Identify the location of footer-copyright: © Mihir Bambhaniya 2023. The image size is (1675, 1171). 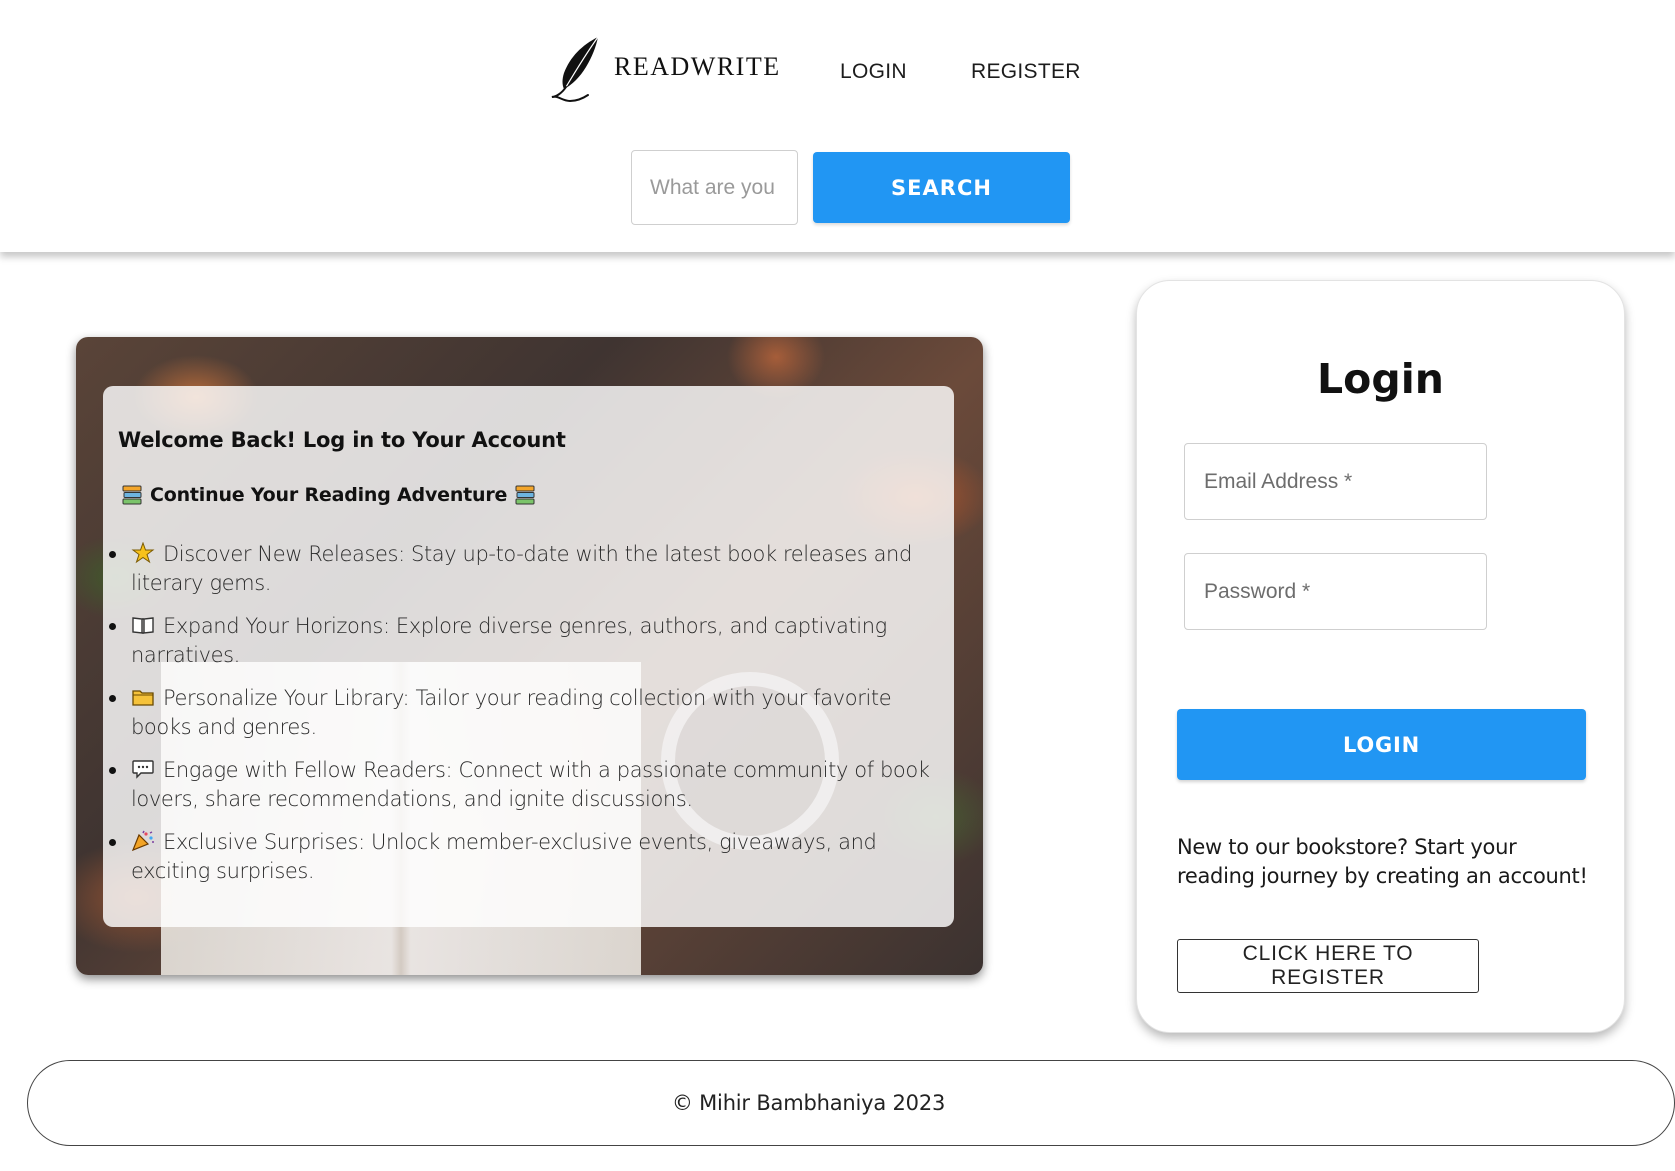
(808, 1103).